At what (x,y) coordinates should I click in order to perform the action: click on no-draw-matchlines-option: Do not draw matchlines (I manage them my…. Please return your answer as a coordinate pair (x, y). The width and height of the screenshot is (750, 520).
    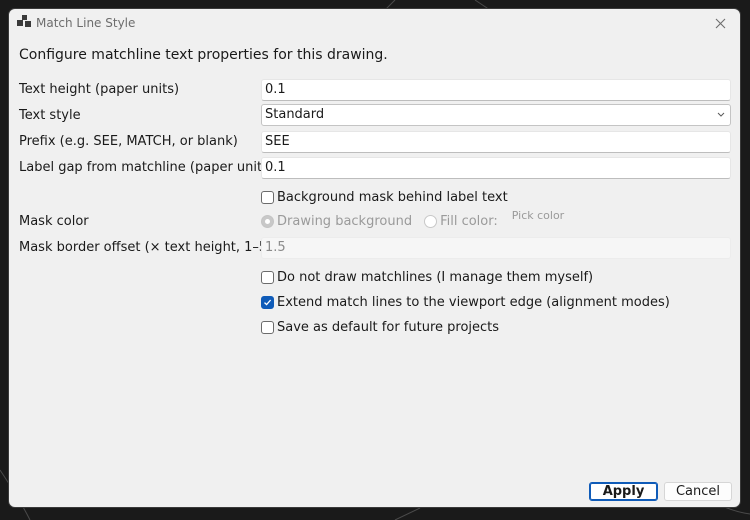
    Looking at the image, I should click on (427, 277).